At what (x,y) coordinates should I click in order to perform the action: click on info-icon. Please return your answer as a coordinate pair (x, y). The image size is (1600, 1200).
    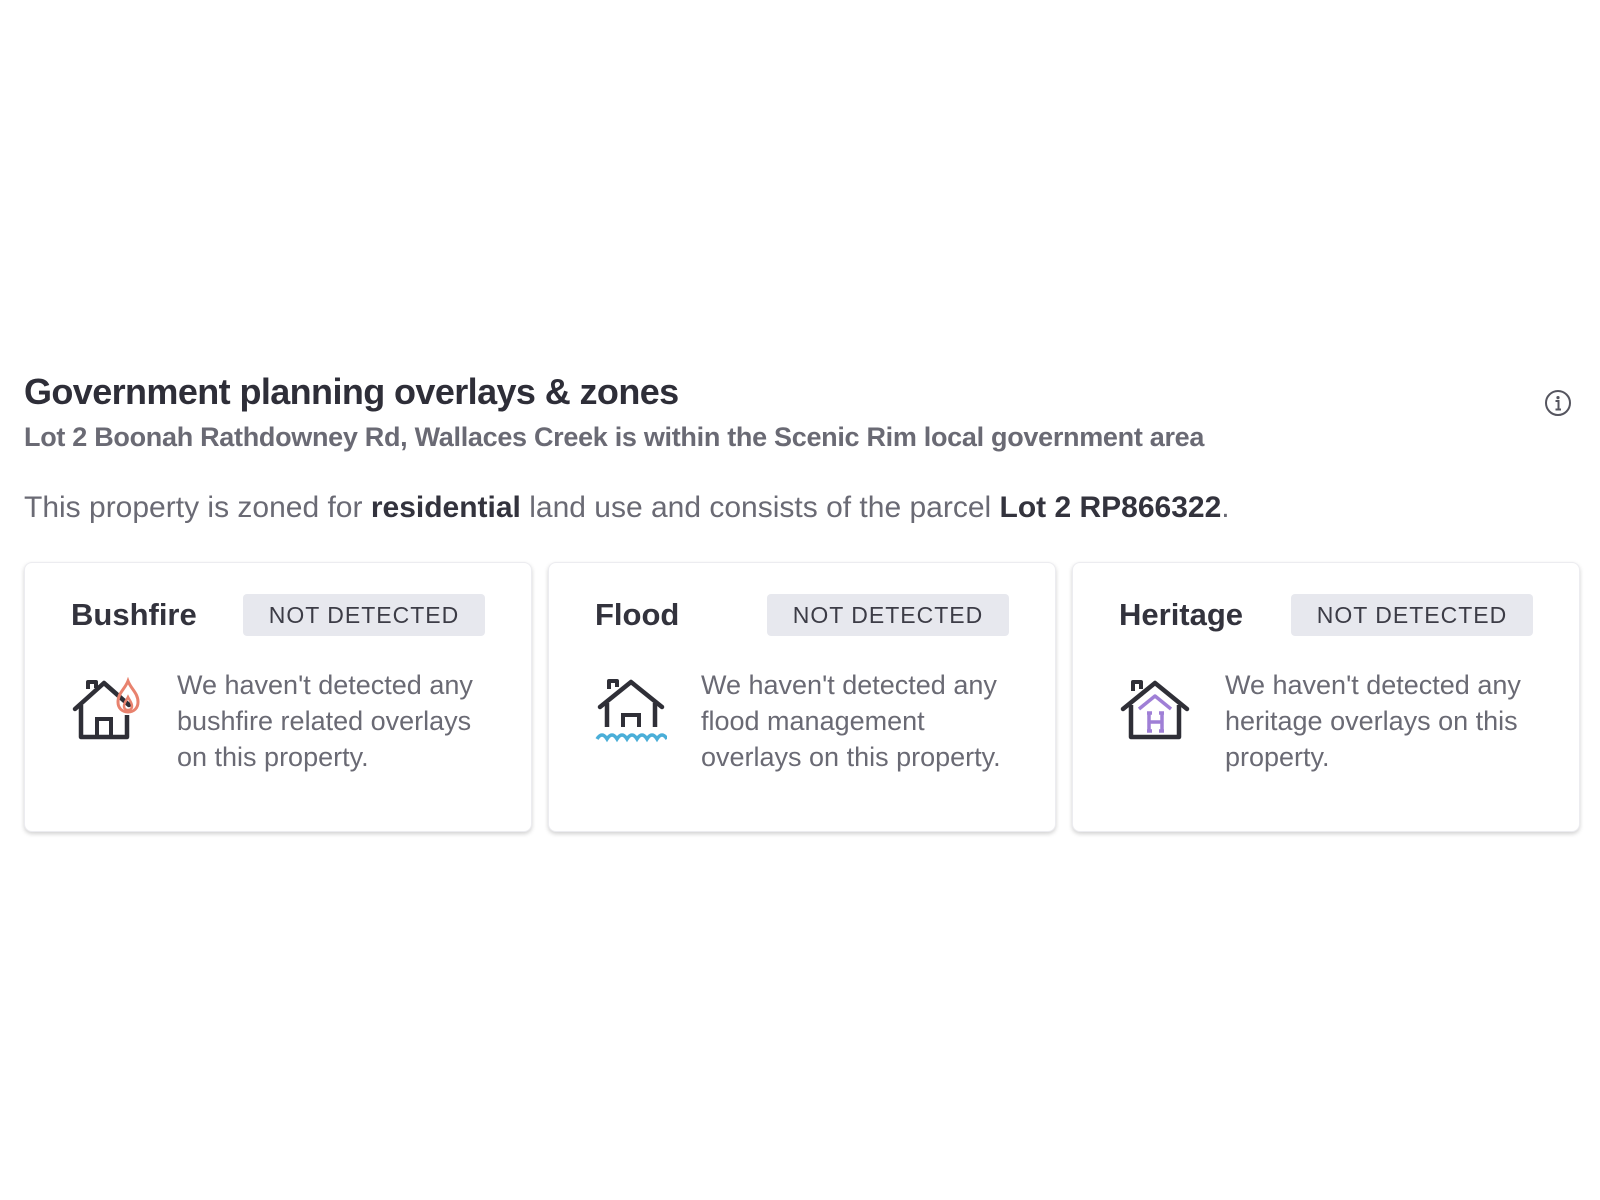
    Looking at the image, I should click on (1558, 403).